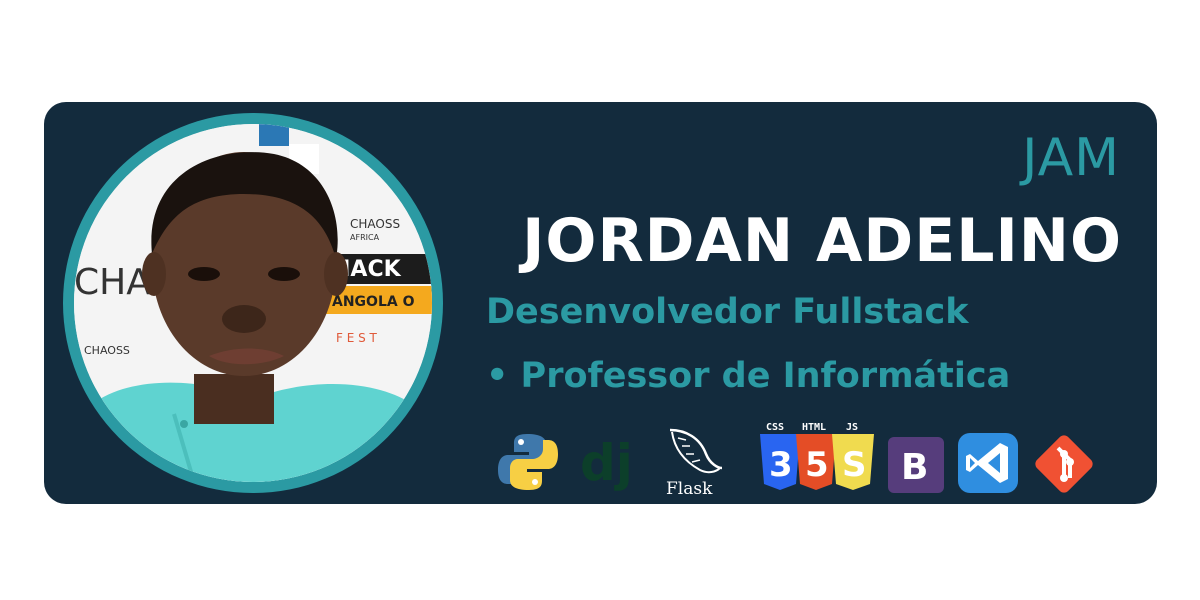  Describe the element at coordinates (817, 465) in the screenshot. I see `svg-text: 5` at that location.